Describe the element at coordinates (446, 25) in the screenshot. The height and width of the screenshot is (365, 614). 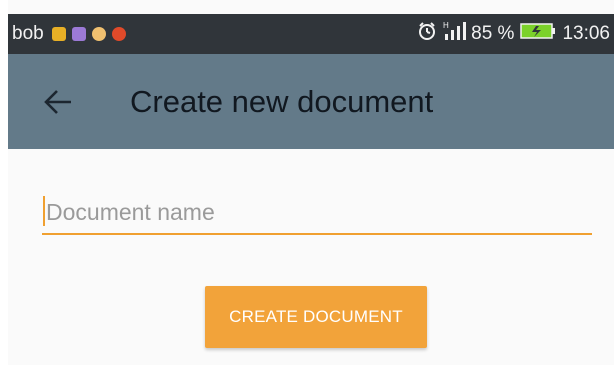
I see `svg-text: H` at that location.